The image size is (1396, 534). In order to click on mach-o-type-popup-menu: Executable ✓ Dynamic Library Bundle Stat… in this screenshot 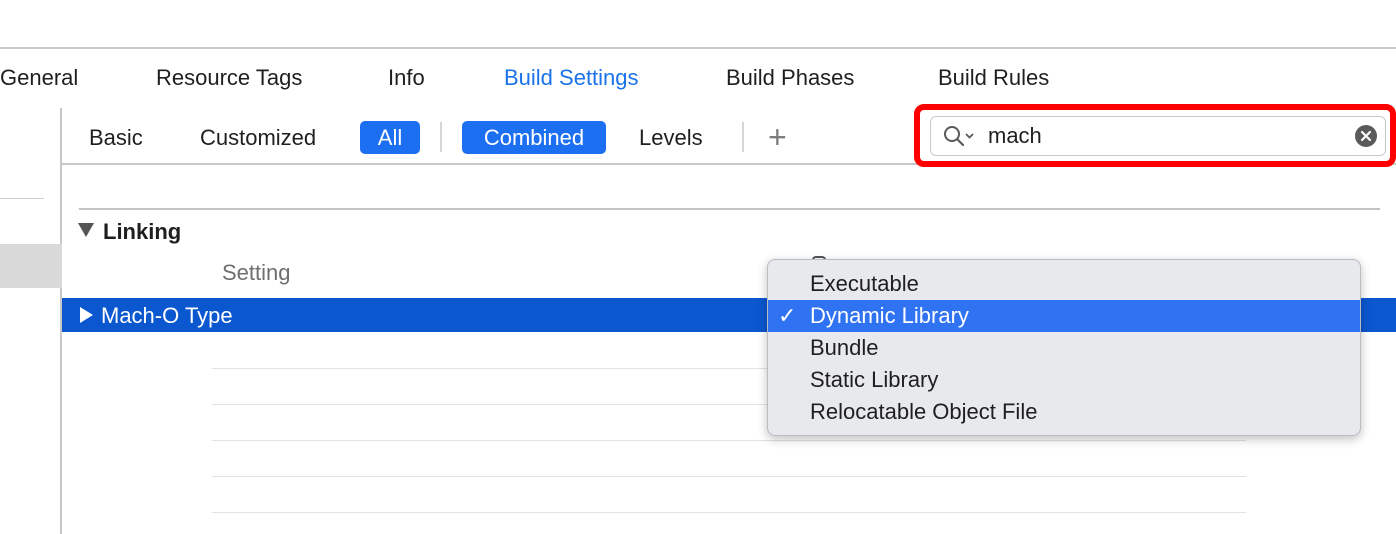, I will do `click(1064, 347)`.